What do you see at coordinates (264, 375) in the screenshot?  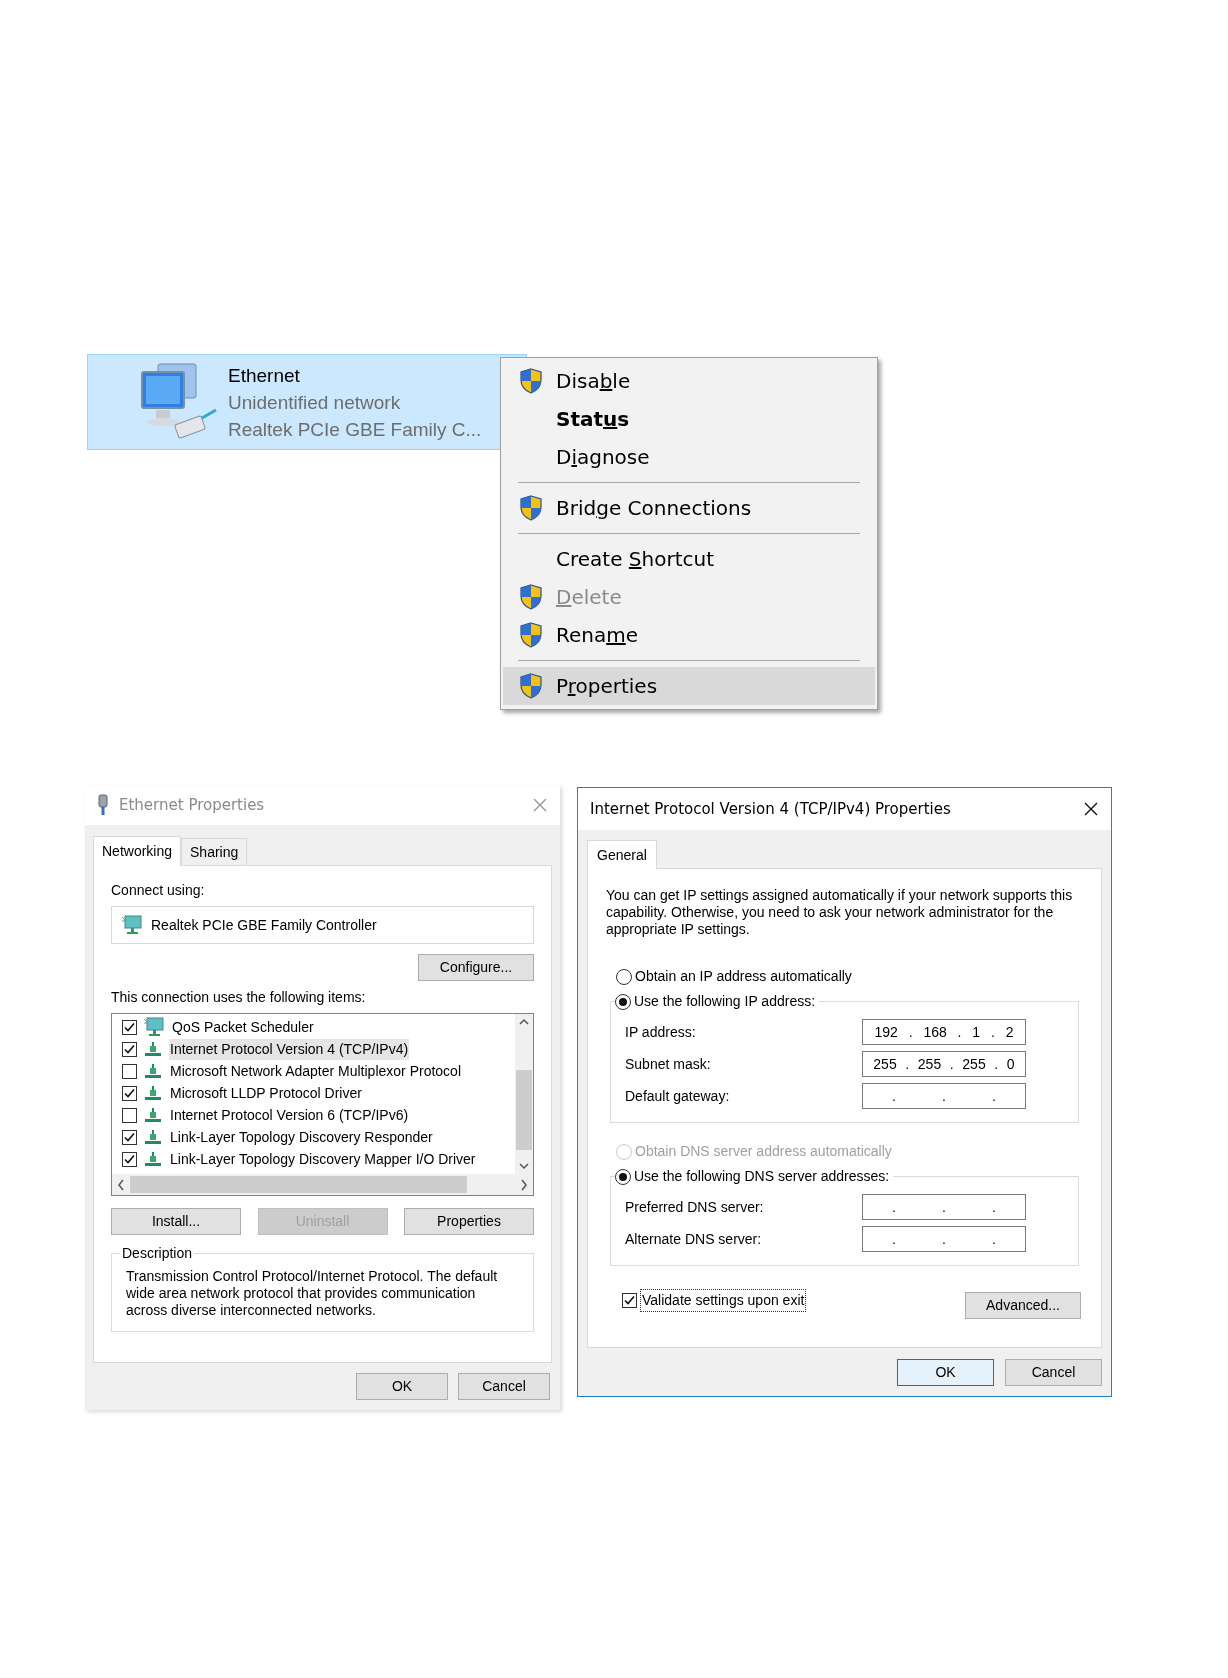 I see `connection-name: Ethernet` at bounding box center [264, 375].